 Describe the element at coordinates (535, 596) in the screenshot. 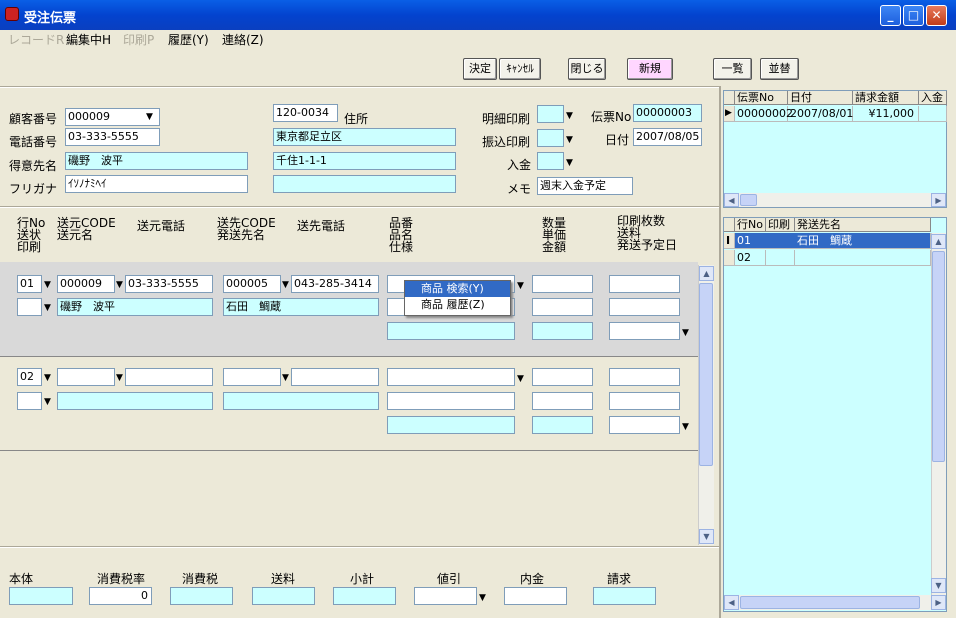

I see `deposit-amount-field` at that location.